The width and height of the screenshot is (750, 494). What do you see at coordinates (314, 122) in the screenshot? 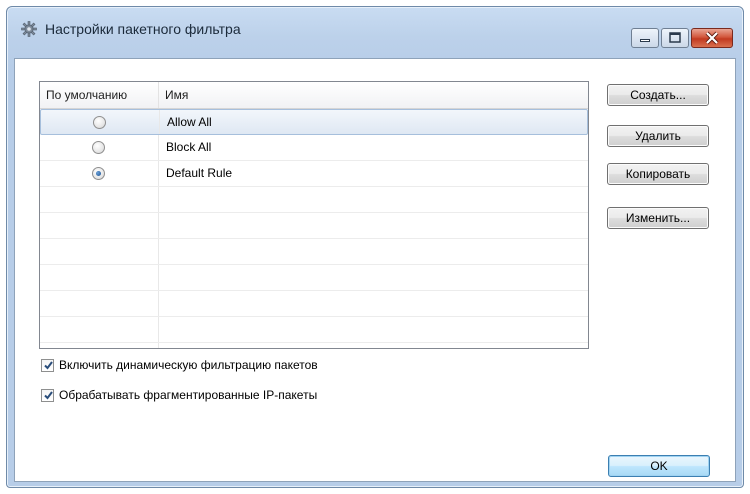
I see `list-row: Allow All` at bounding box center [314, 122].